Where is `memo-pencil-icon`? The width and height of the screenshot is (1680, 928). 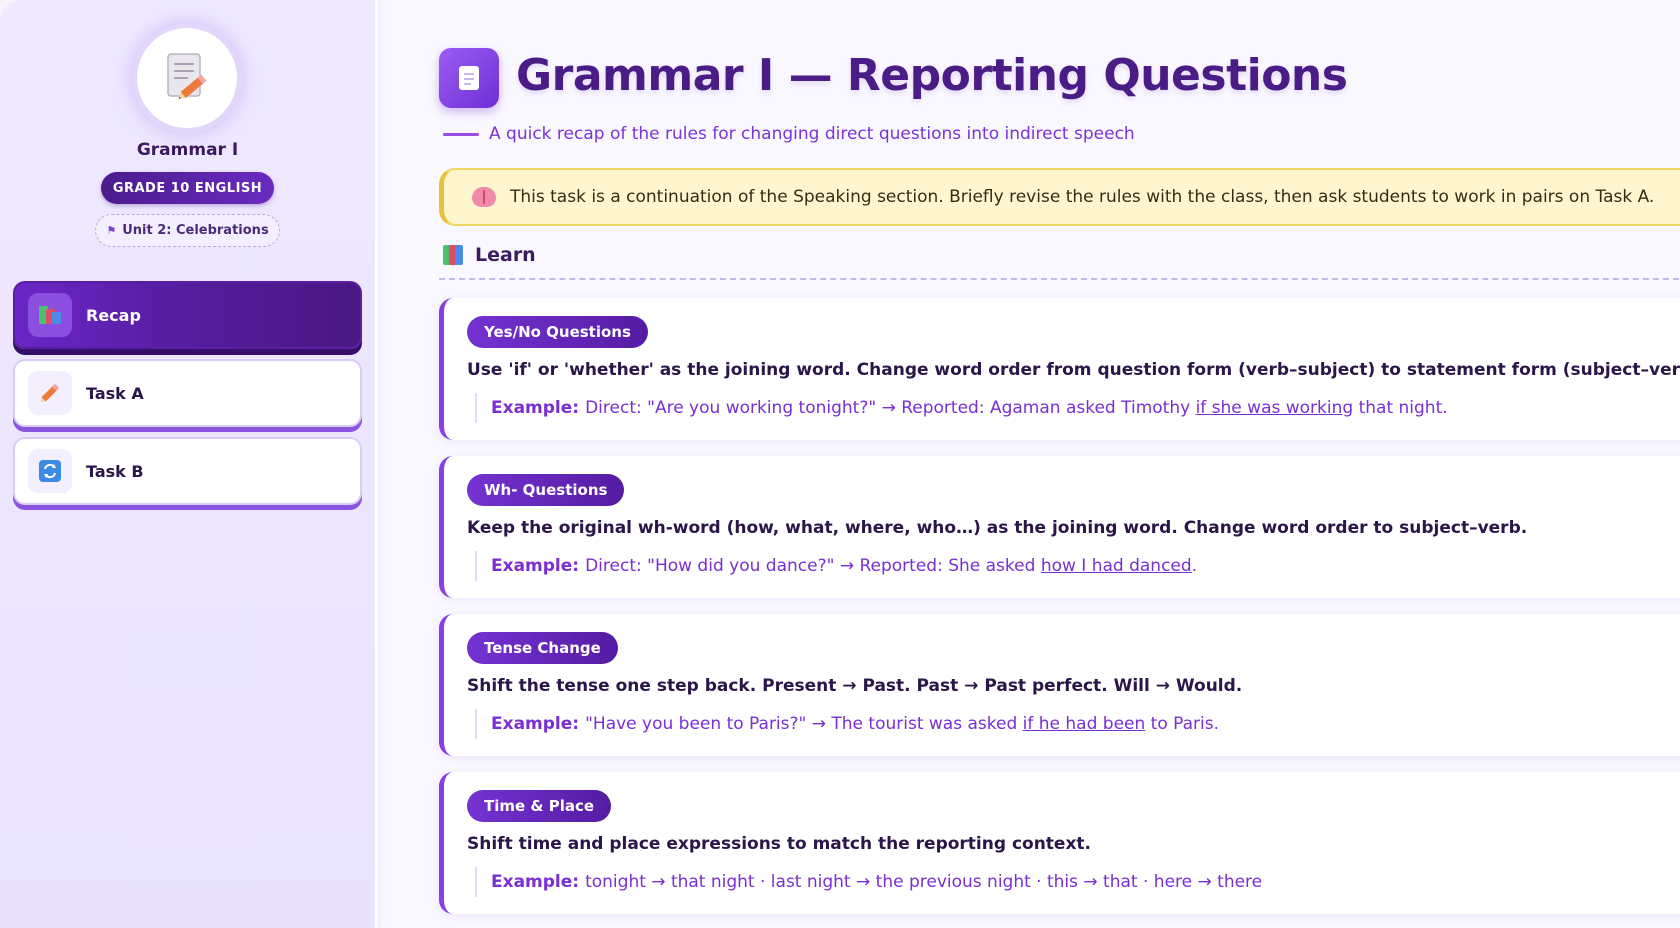
memo-pencil-icon is located at coordinates (187, 78).